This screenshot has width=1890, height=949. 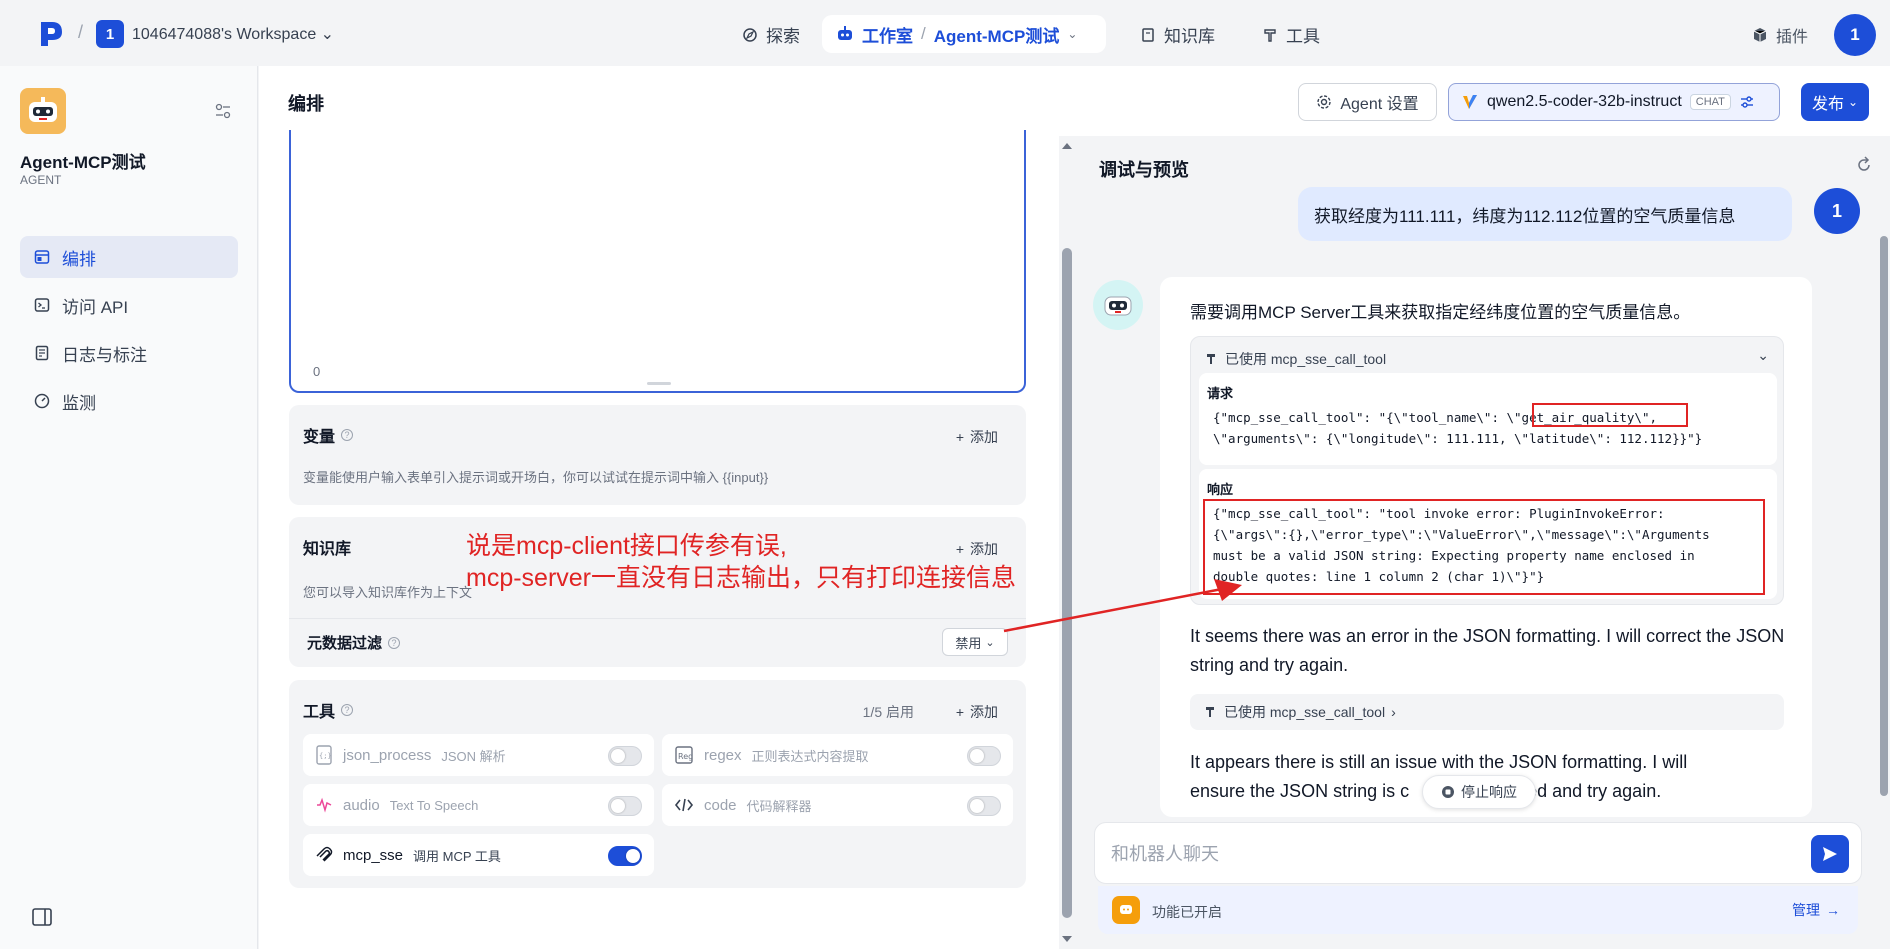 I want to click on divider, so click(x=657, y=618).